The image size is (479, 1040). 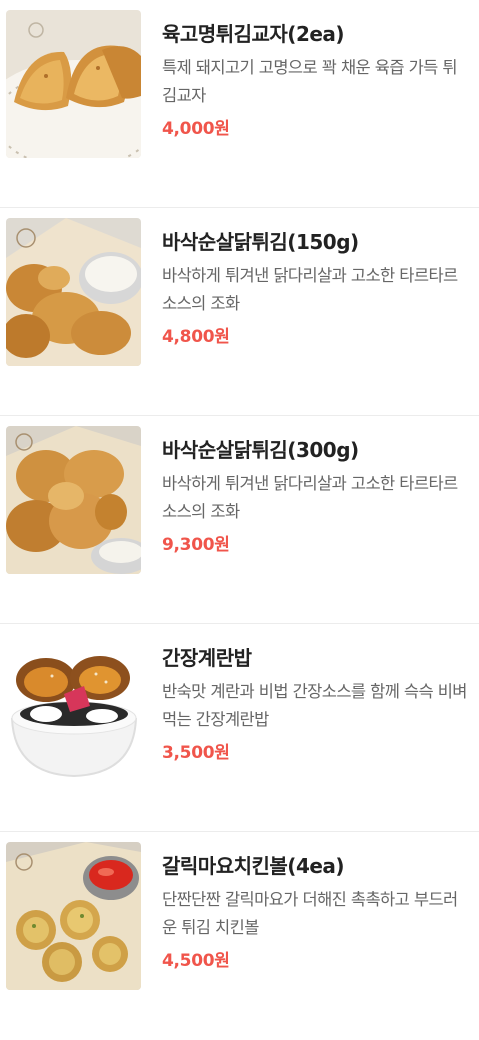 What do you see at coordinates (196, 337) in the screenshot?
I see `menu-item-price: 4,800원` at bounding box center [196, 337].